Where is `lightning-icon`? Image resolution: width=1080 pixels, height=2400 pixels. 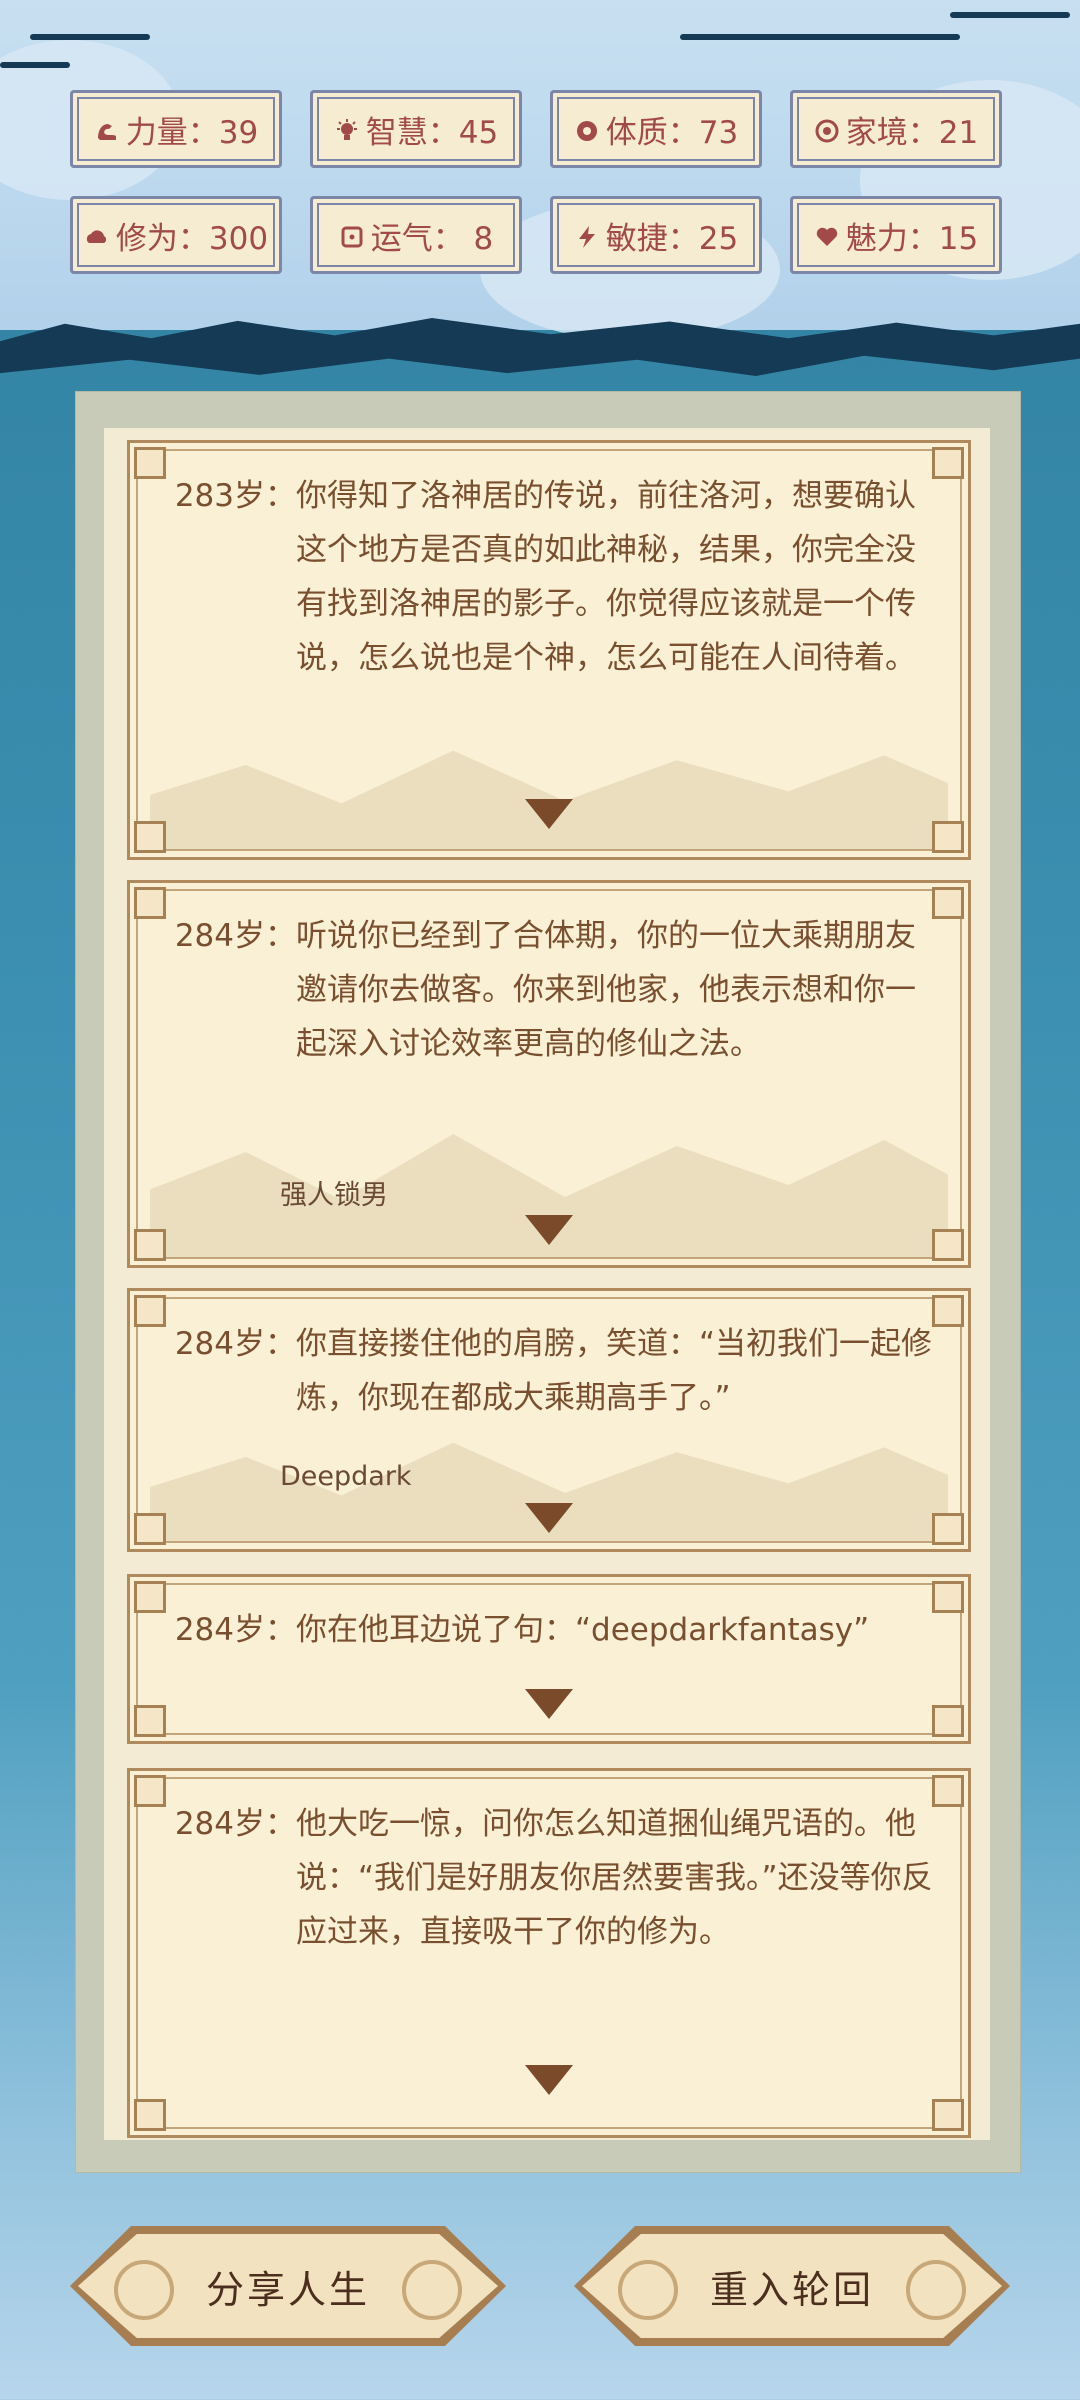
lightning-icon is located at coordinates (587, 235).